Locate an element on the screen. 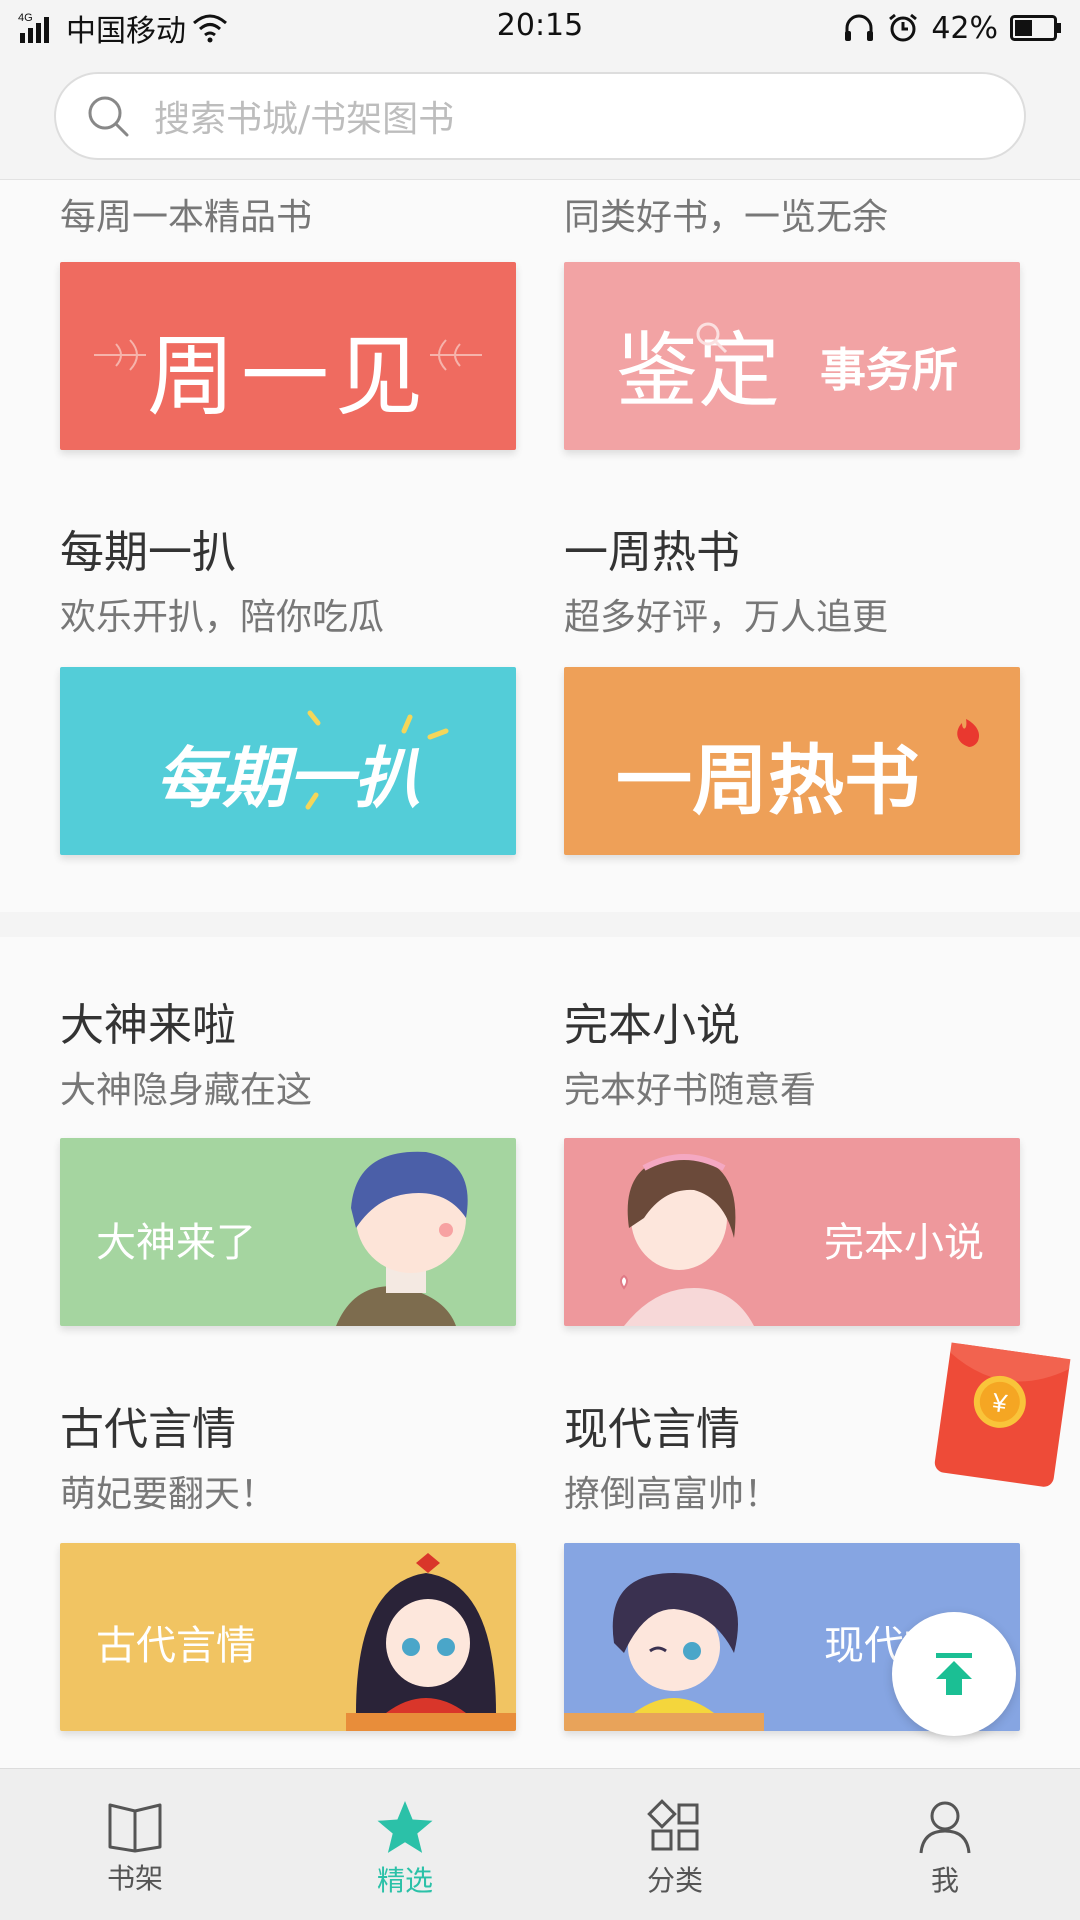 This screenshot has height=1920, width=1080. category-icon is located at coordinates (673, 1825).